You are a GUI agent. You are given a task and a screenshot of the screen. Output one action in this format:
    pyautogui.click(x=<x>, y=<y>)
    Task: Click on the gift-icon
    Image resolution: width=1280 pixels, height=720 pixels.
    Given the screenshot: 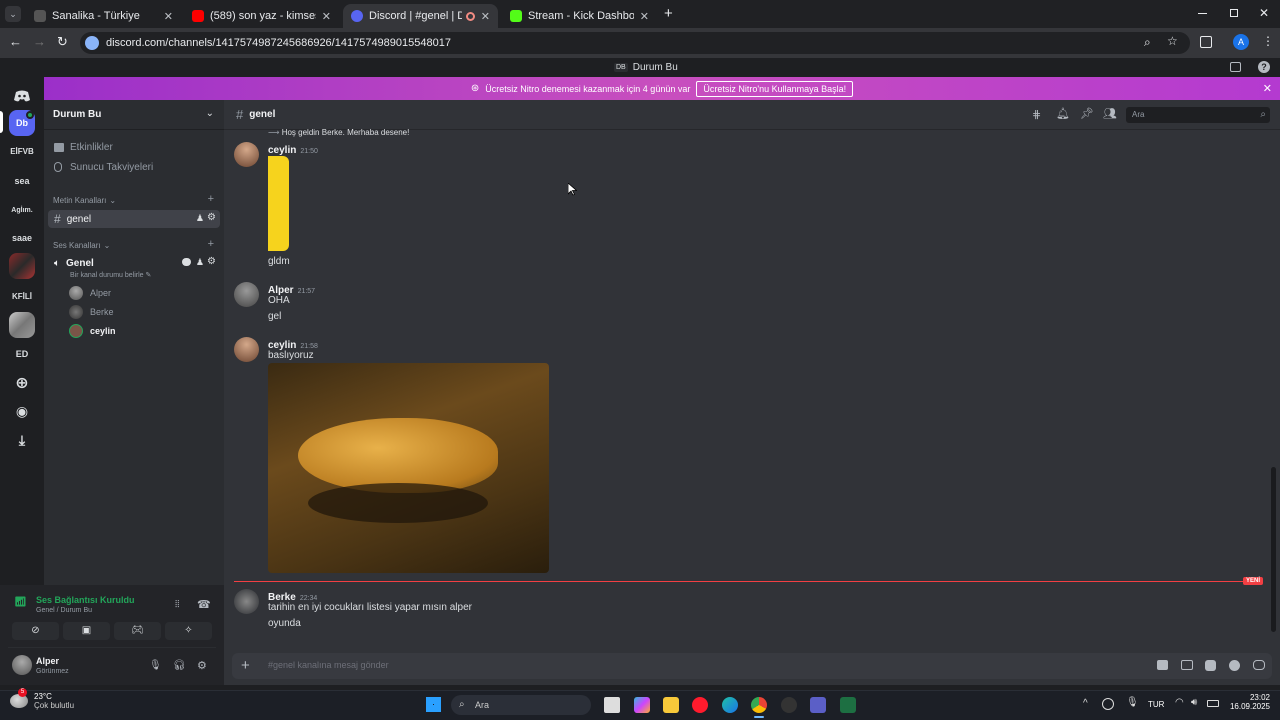 What is the action you would take?
    pyautogui.click(x=1162, y=665)
    